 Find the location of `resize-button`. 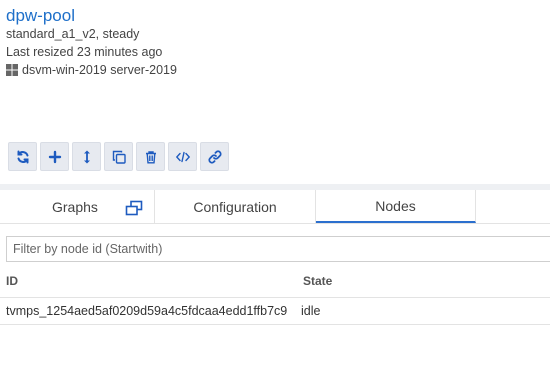

resize-button is located at coordinates (86, 156).